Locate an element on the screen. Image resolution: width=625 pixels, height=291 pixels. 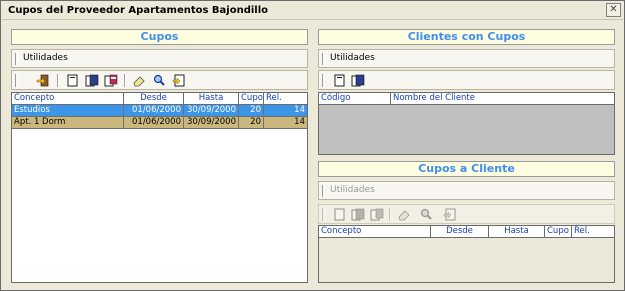
cupos-toolbar is located at coordinates (159, 80).